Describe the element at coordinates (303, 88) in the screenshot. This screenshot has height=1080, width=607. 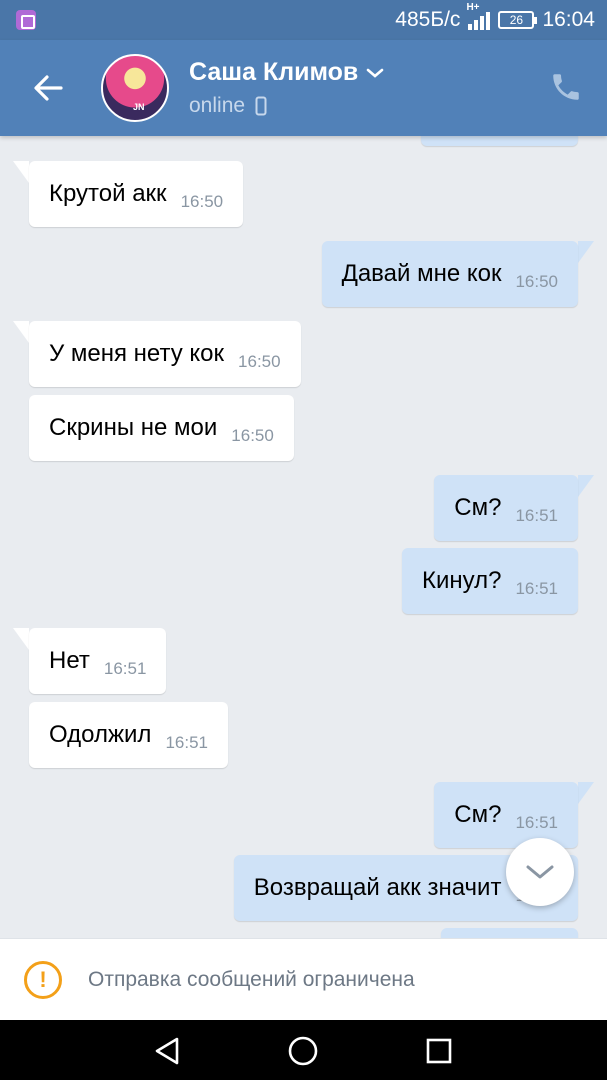
I see `chat-header: Саша Климов online` at that location.